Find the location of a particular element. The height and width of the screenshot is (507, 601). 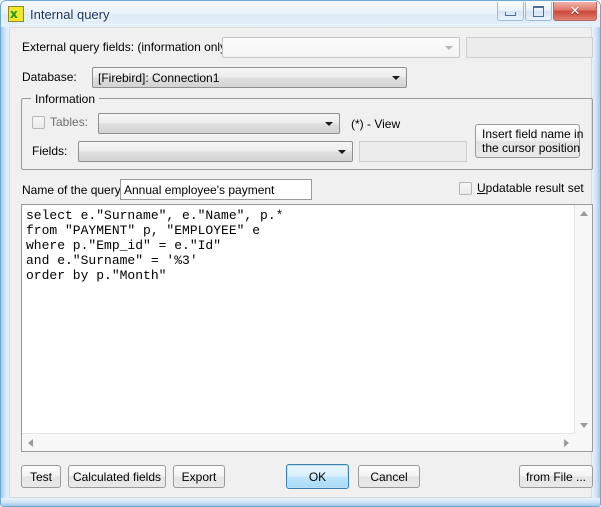

database-combo-value: [Firebird]: Connection1 is located at coordinates (159, 77).